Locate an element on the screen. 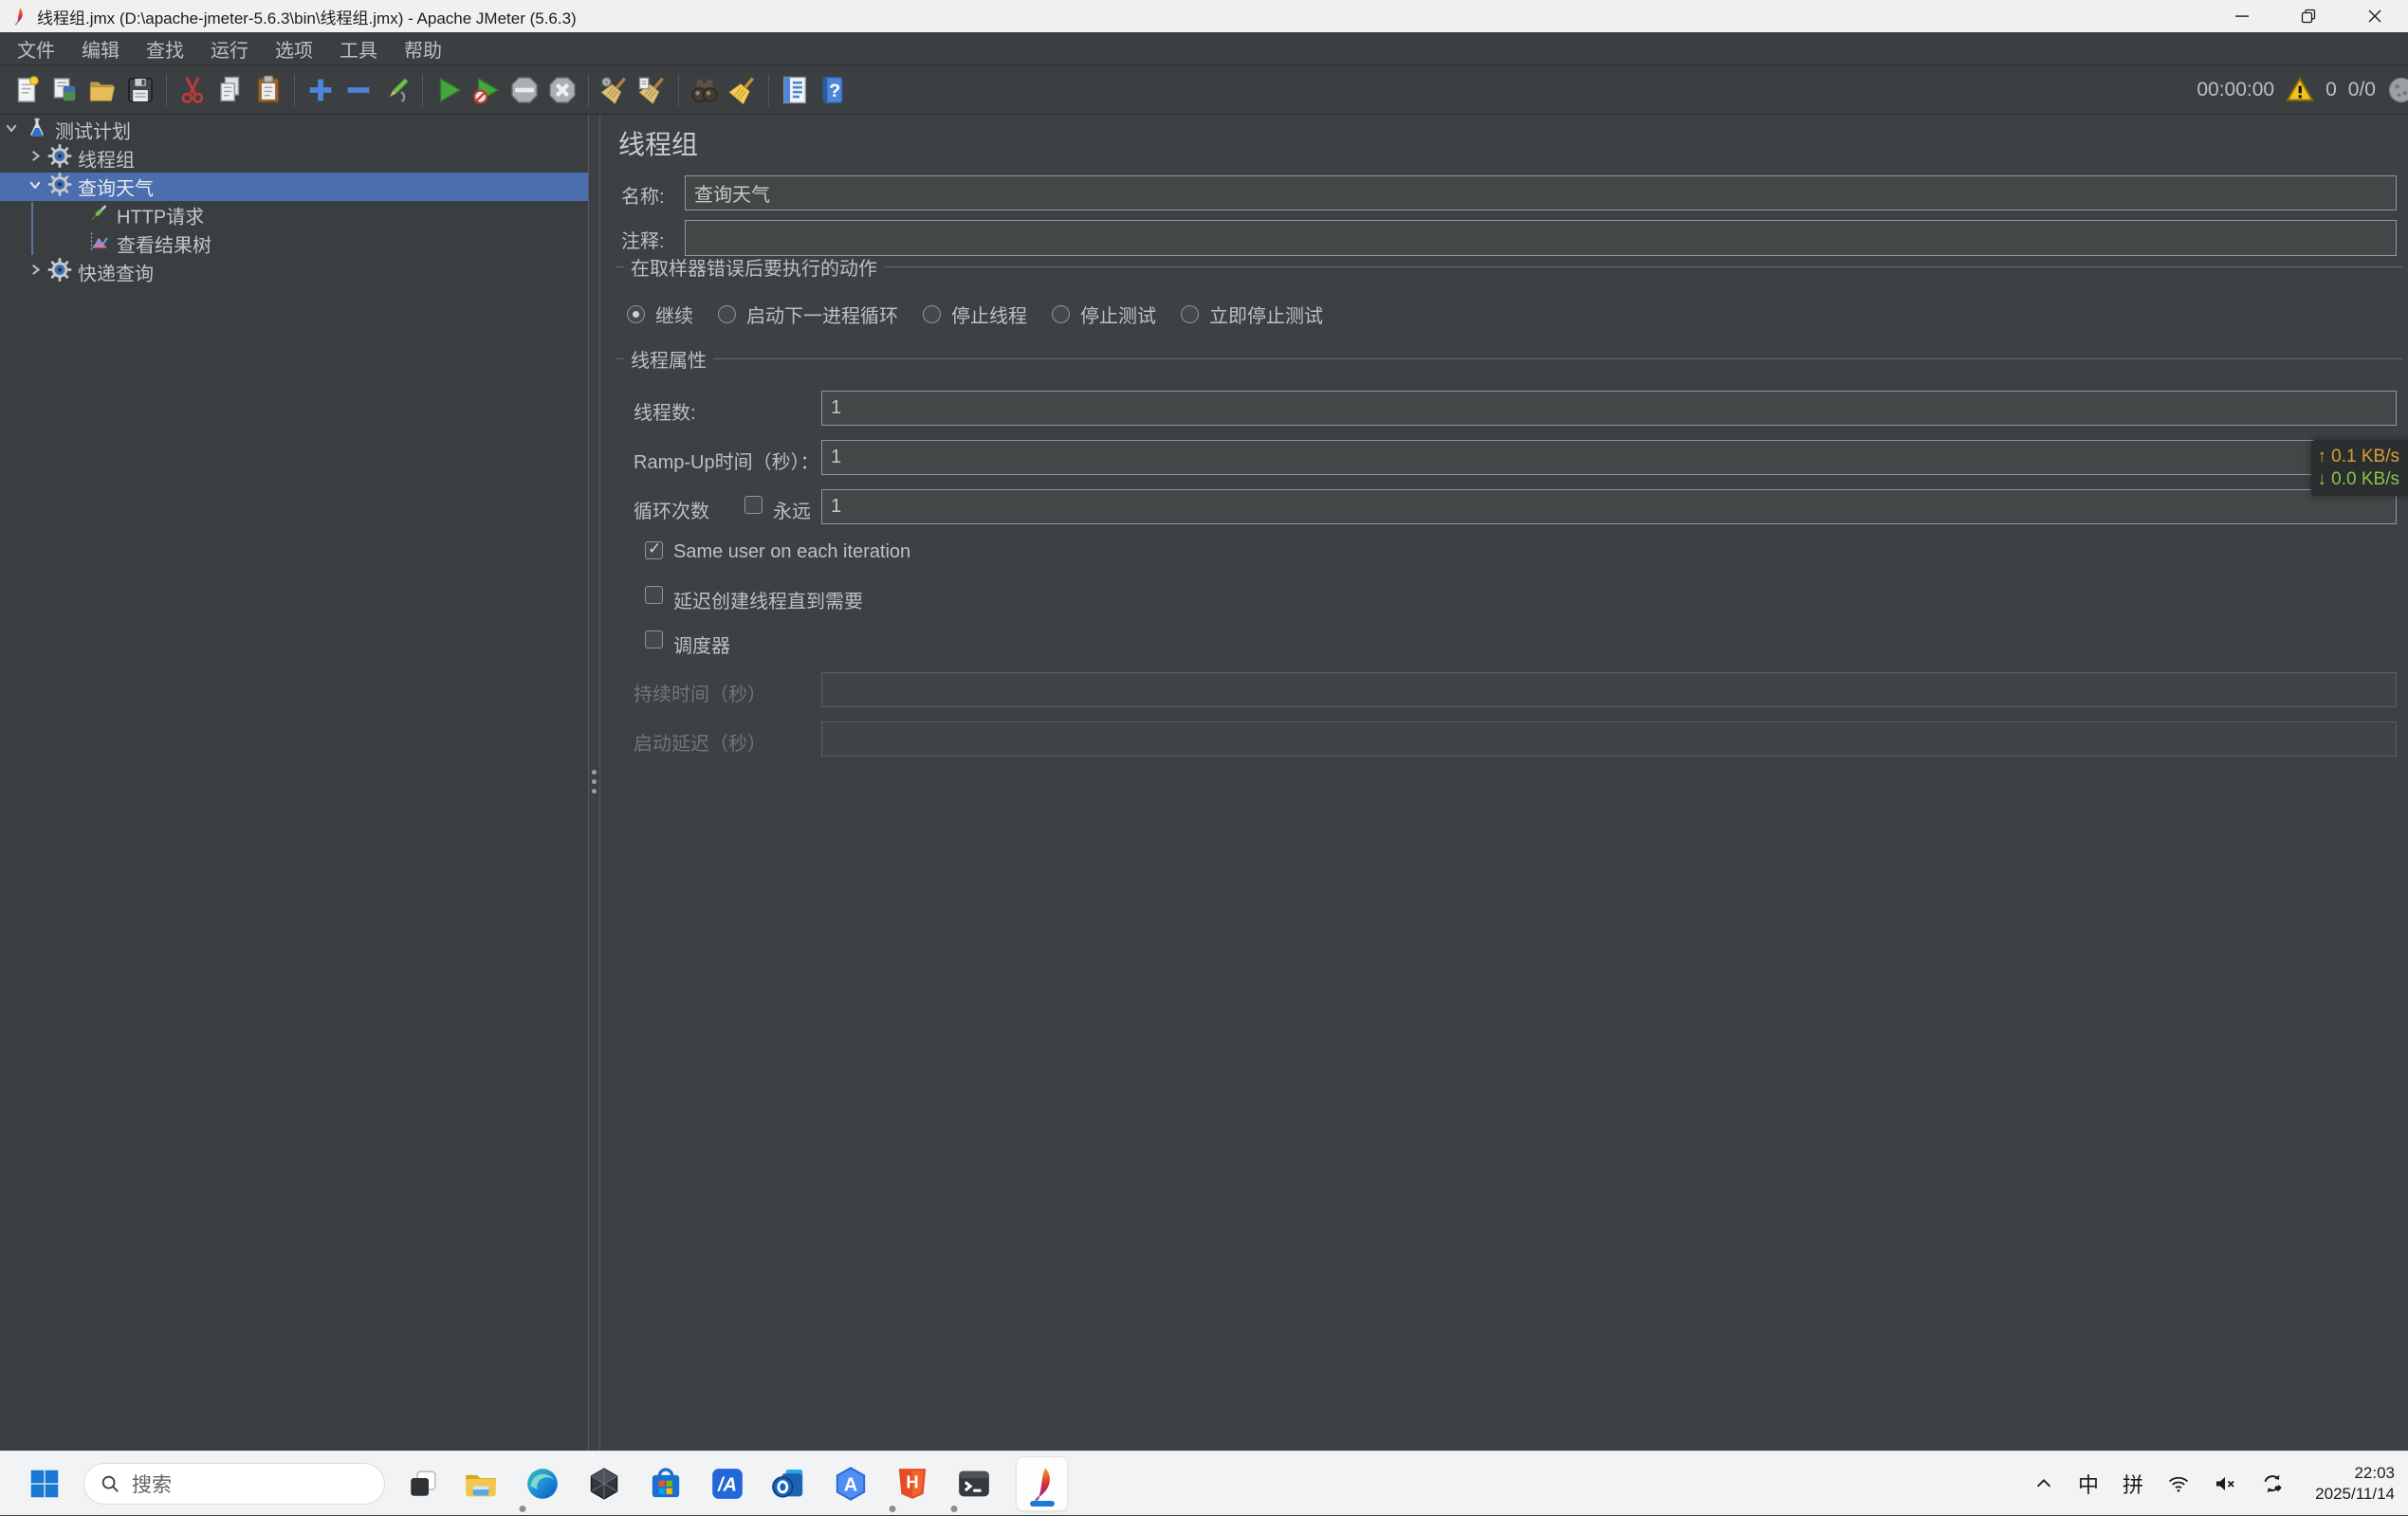 Image resolution: width=2408 pixels, height=1516 pixels. startup-delay-input is located at coordinates (1609, 739).